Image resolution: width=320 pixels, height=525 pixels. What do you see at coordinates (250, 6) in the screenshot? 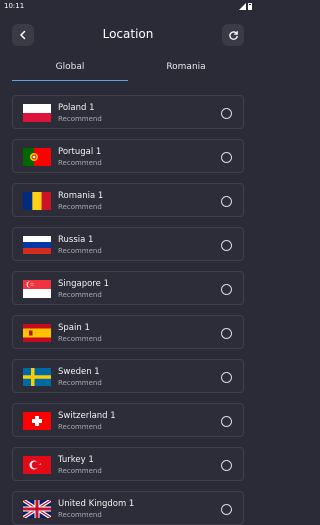
I see `battery-icon` at bounding box center [250, 6].